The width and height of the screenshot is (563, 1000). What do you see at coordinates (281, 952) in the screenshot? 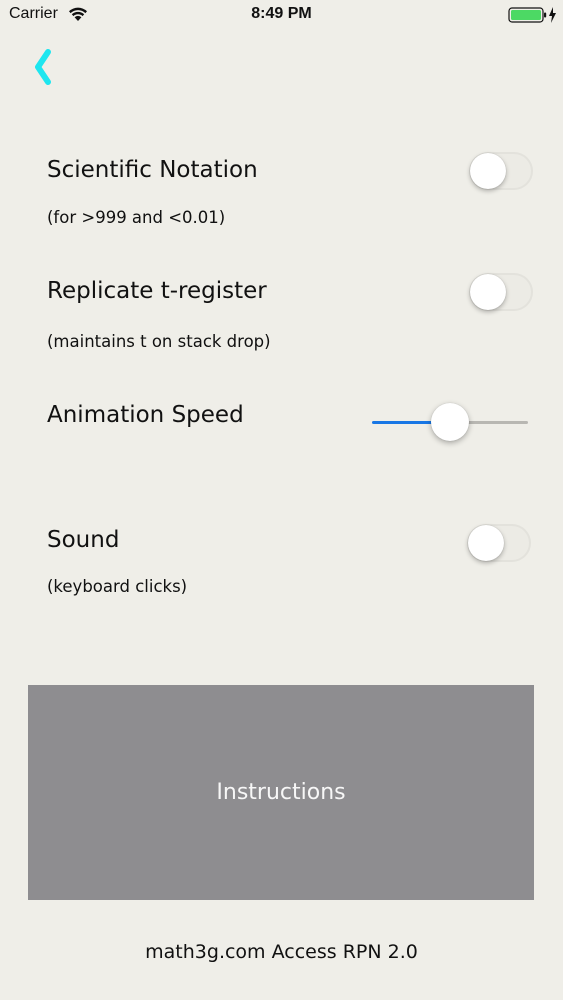
I see `footer-text: math3g.com Access RPN 2.0` at bounding box center [281, 952].